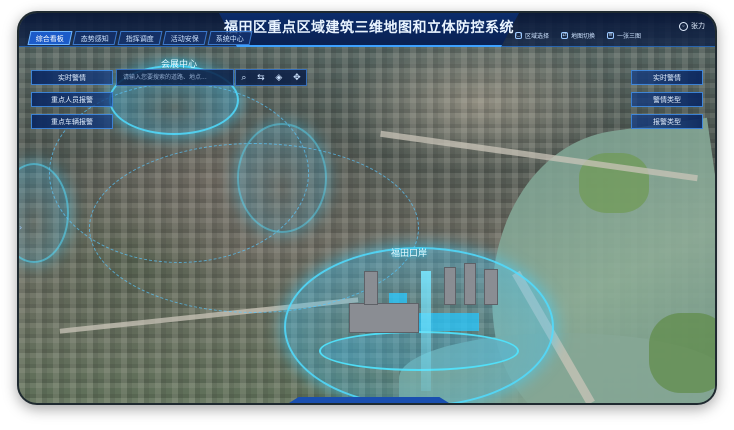 The height and width of the screenshot is (430, 734). What do you see at coordinates (623, 35) in the screenshot?
I see `layers-button: ≡ 一张三图` at bounding box center [623, 35].